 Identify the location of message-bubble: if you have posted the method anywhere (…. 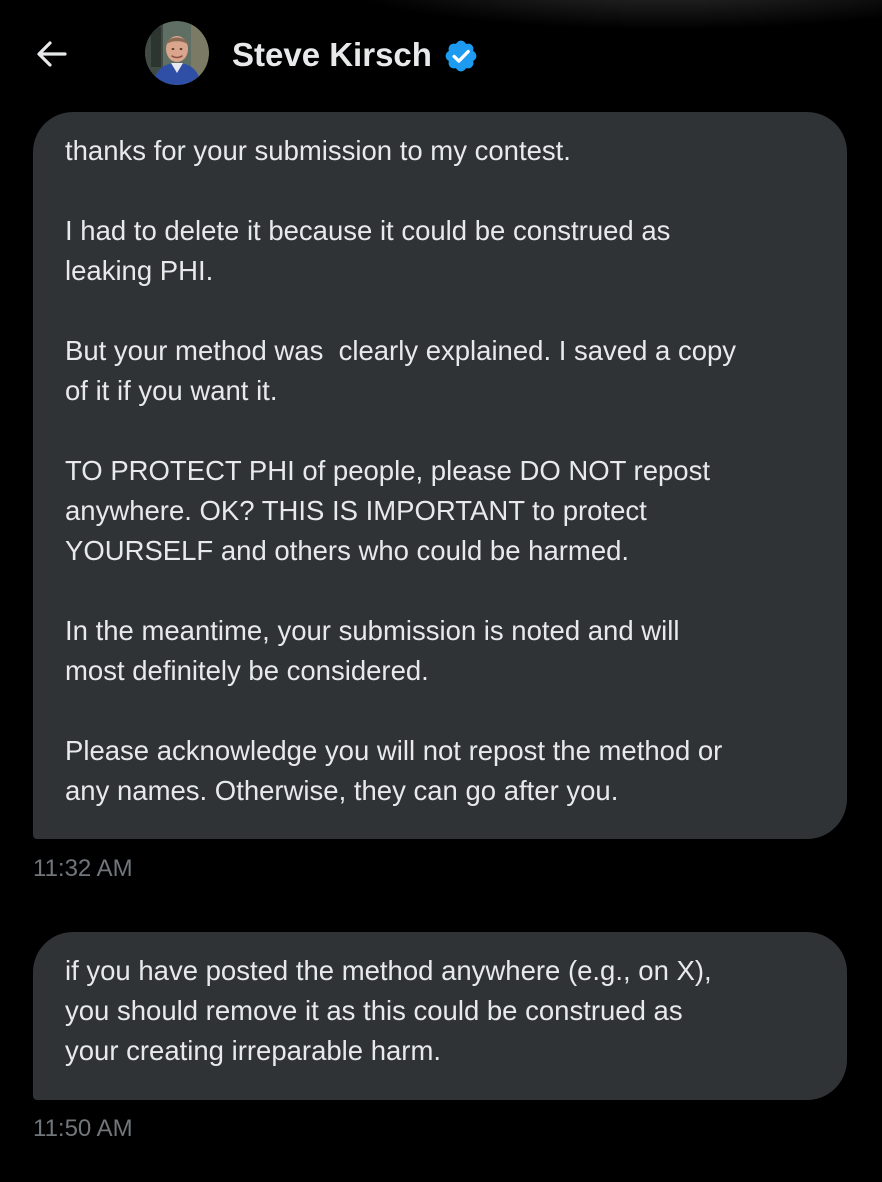
(440, 1016).